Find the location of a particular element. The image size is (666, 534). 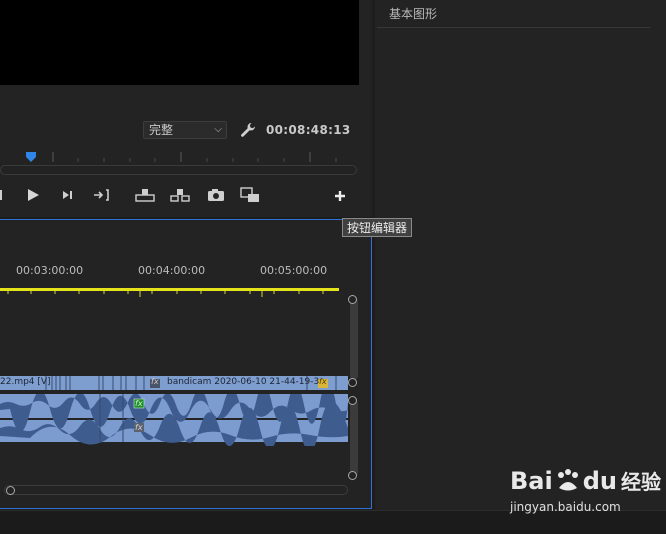

video-track-scrollbar is located at coordinates (354, 339).